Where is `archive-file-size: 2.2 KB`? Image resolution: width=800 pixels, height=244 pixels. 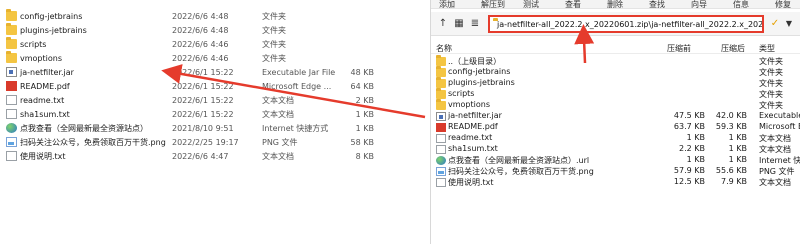
archive-file-size: 2.2 KB is located at coordinates (692, 148).